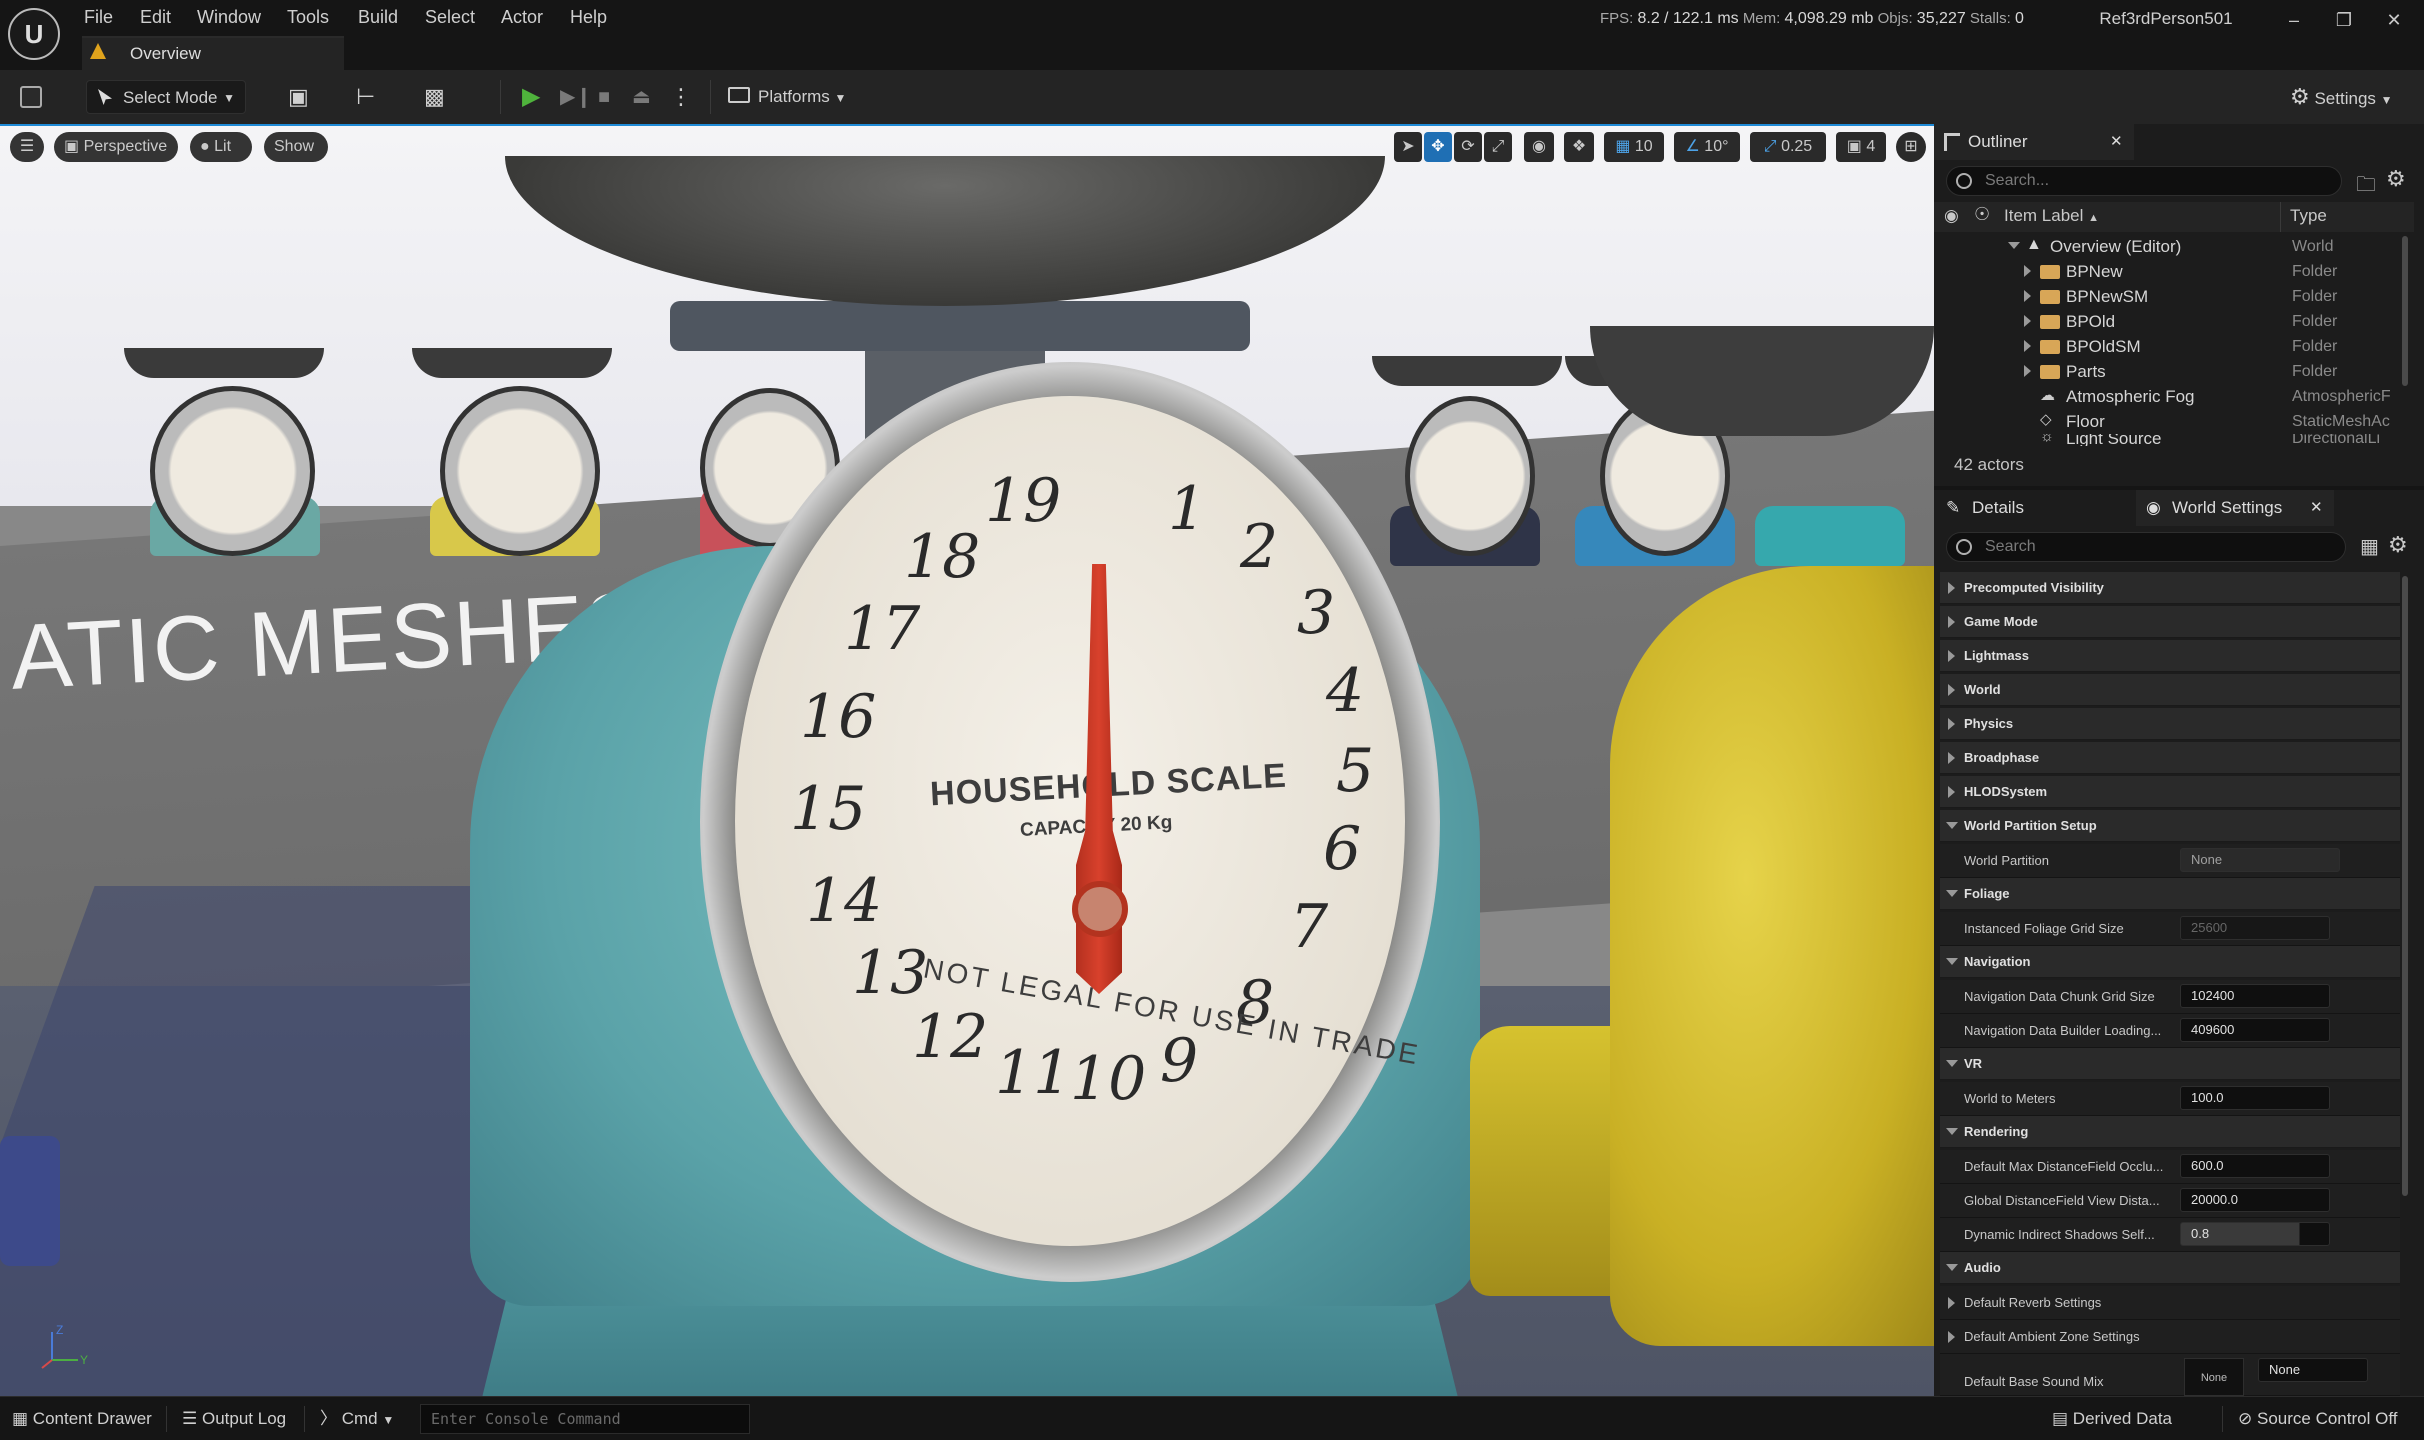  I want to click on select-mode-dropdown: Select Mode ▼, so click(166, 97).